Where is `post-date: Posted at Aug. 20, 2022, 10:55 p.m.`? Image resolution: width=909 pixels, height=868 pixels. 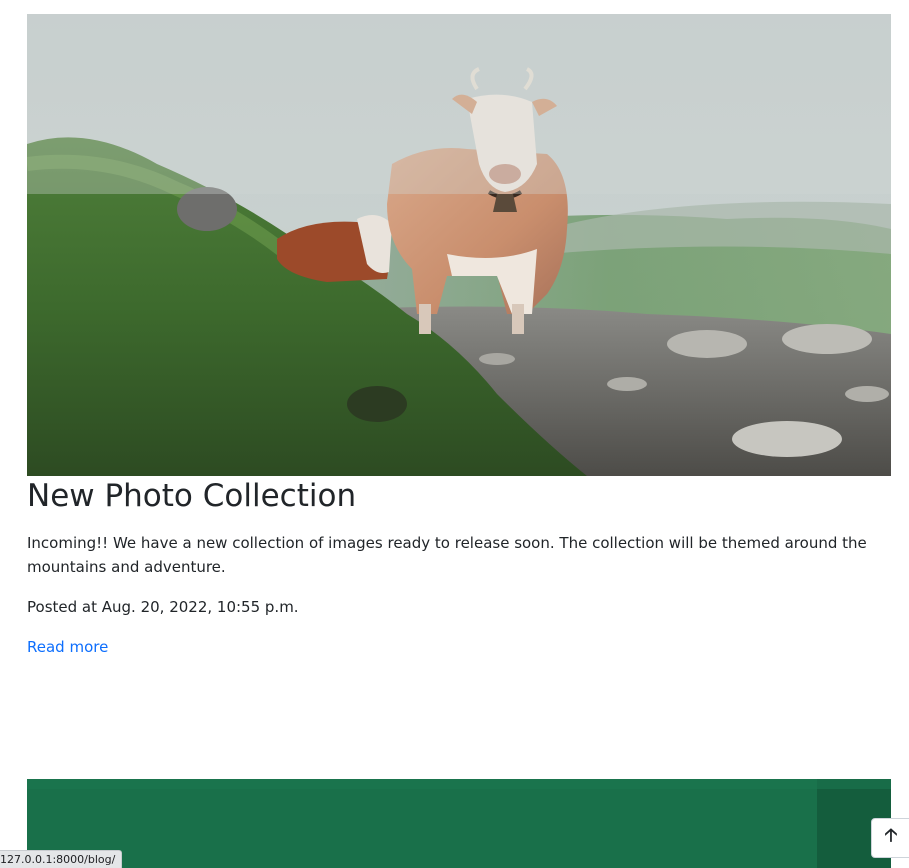 post-date: Posted at Aug. 20, 2022, 10:55 p.m. is located at coordinates (163, 607).